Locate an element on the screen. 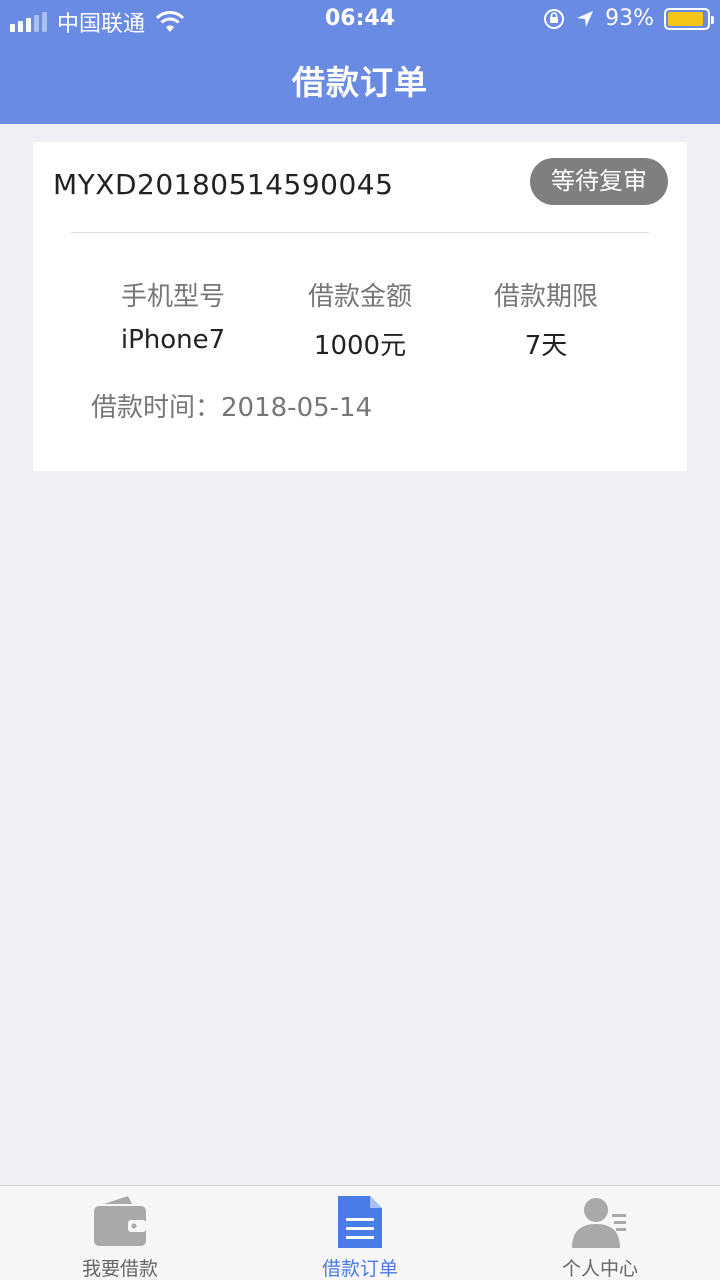 Image resolution: width=720 pixels, height=1280 pixels. info-label: 借款金额 is located at coordinates (359, 297).